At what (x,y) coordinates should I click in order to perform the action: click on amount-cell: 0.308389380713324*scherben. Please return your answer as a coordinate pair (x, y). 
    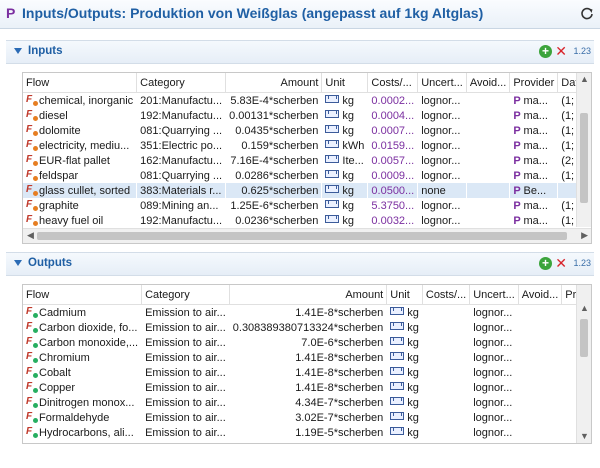
    Looking at the image, I should click on (307, 327).